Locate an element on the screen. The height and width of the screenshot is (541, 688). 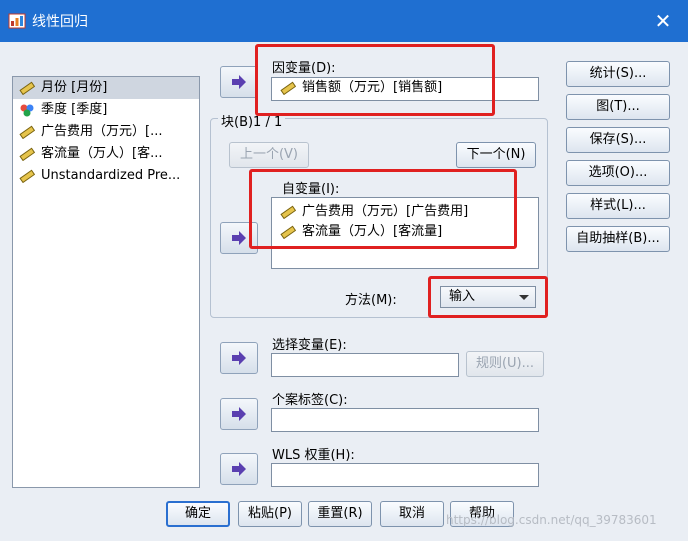
paste-button: 粘贴(P) is located at coordinates (270, 514).